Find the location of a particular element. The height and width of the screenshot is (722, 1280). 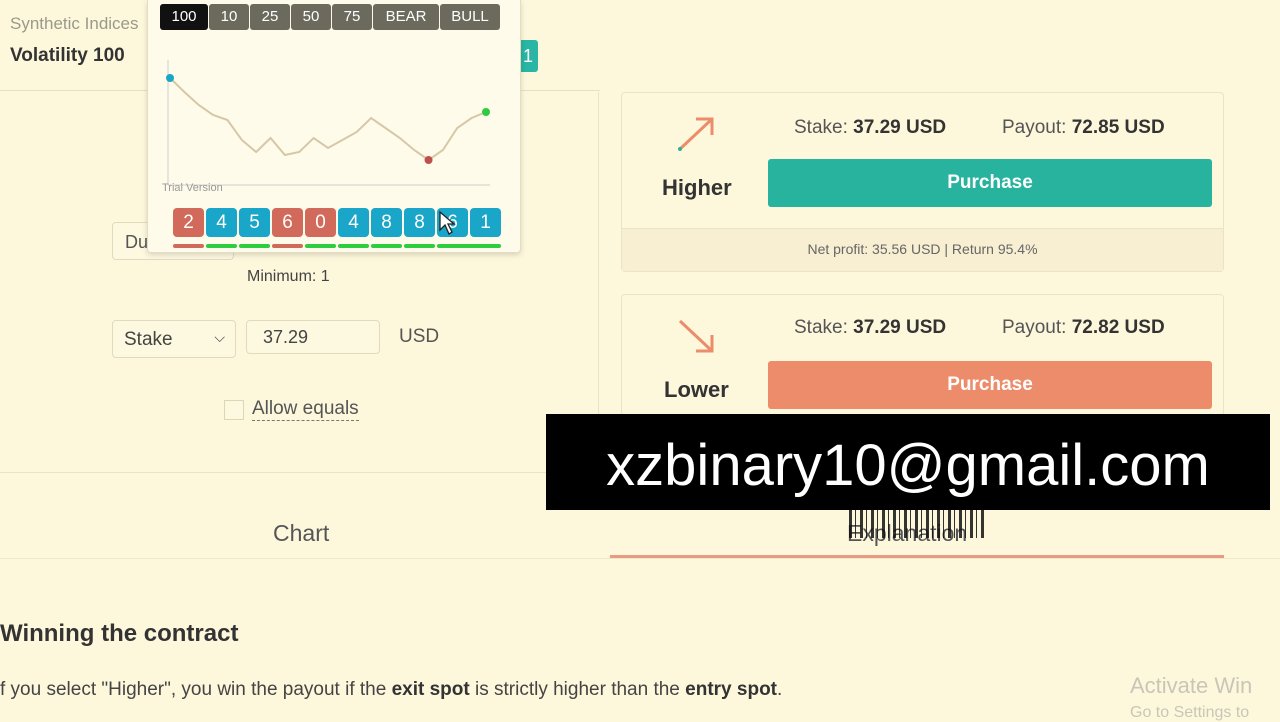

digit-cell: 0 is located at coordinates (320, 222).